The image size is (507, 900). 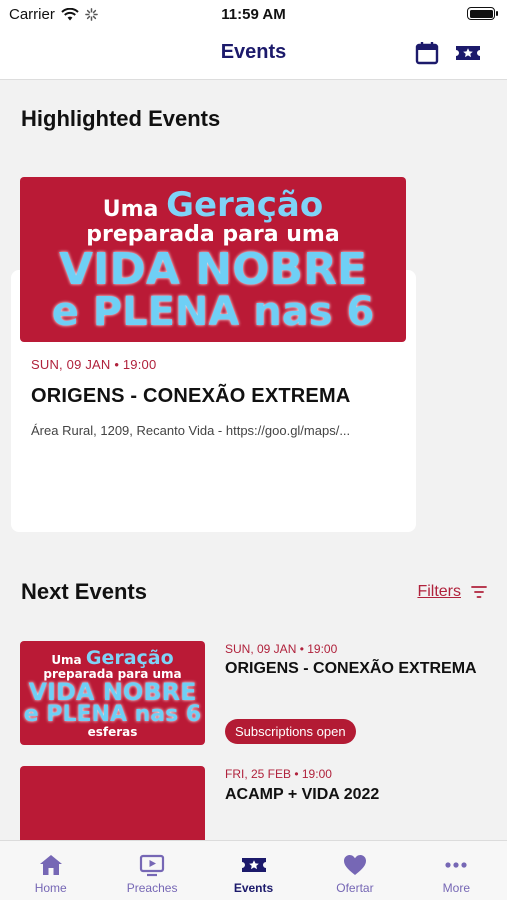 What do you see at coordinates (191, 396) in the screenshot?
I see `highlighted-event-name: ORIGENS - CONEXÃO EXTREMA` at bounding box center [191, 396].